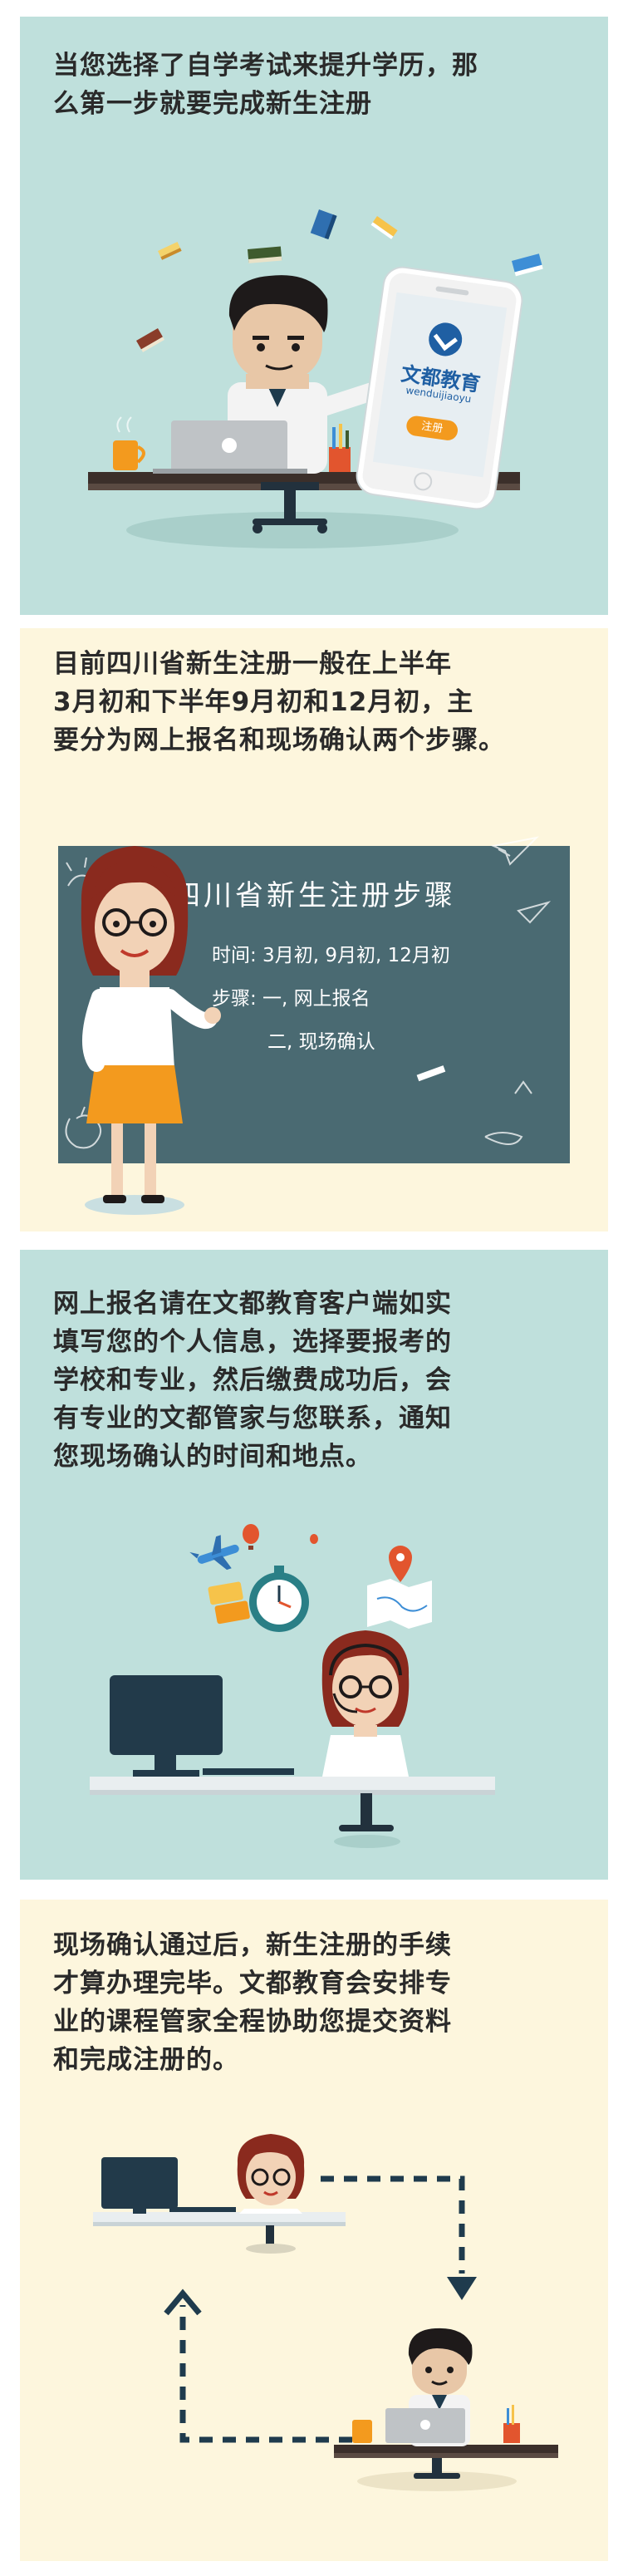  I want to click on section-1-illustration, so click(315, 378).